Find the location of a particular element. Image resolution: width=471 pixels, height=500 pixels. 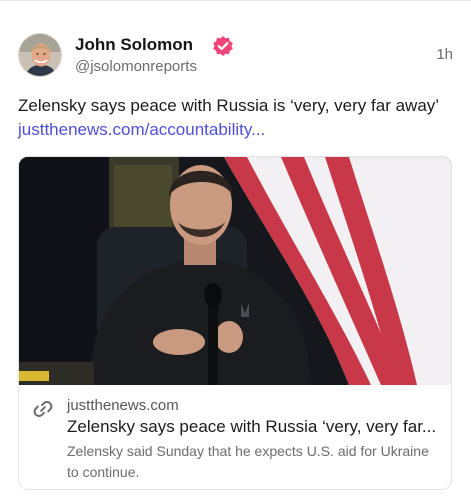

link-icon is located at coordinates (43, 409).